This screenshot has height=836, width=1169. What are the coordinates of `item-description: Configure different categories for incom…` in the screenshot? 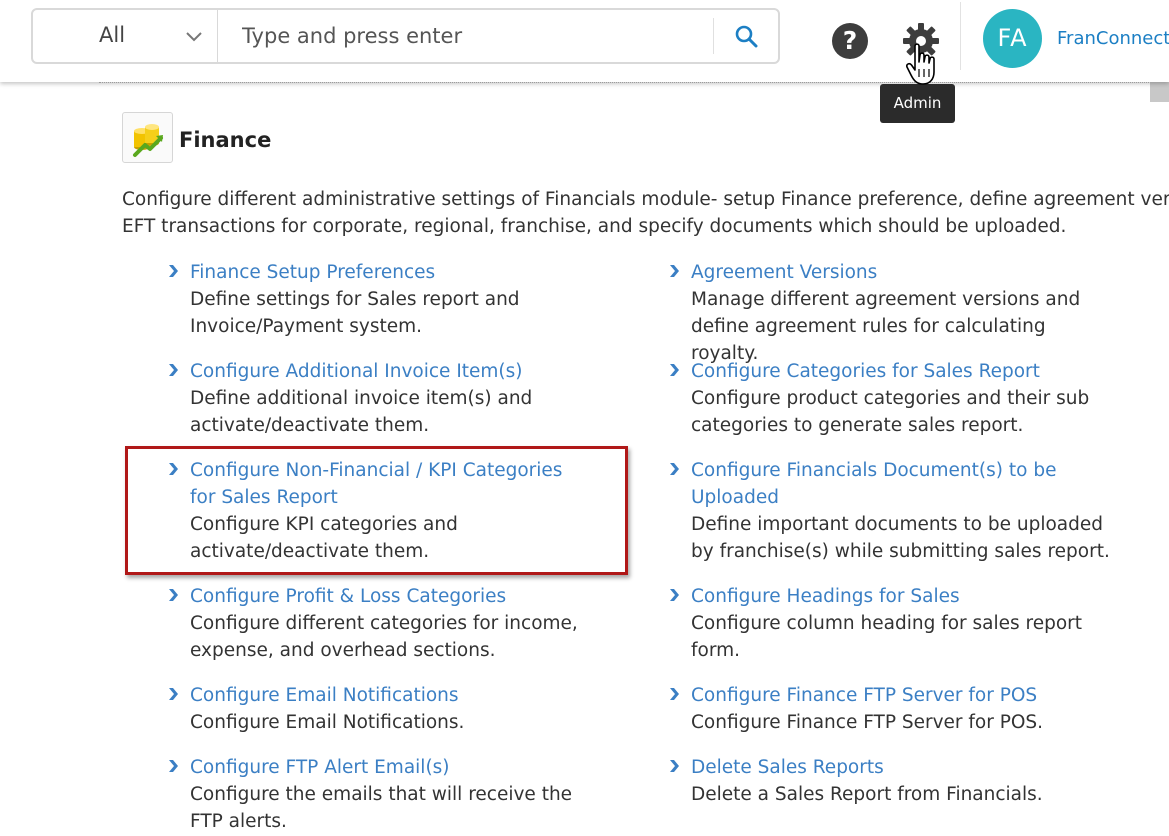 It's located at (384, 637).